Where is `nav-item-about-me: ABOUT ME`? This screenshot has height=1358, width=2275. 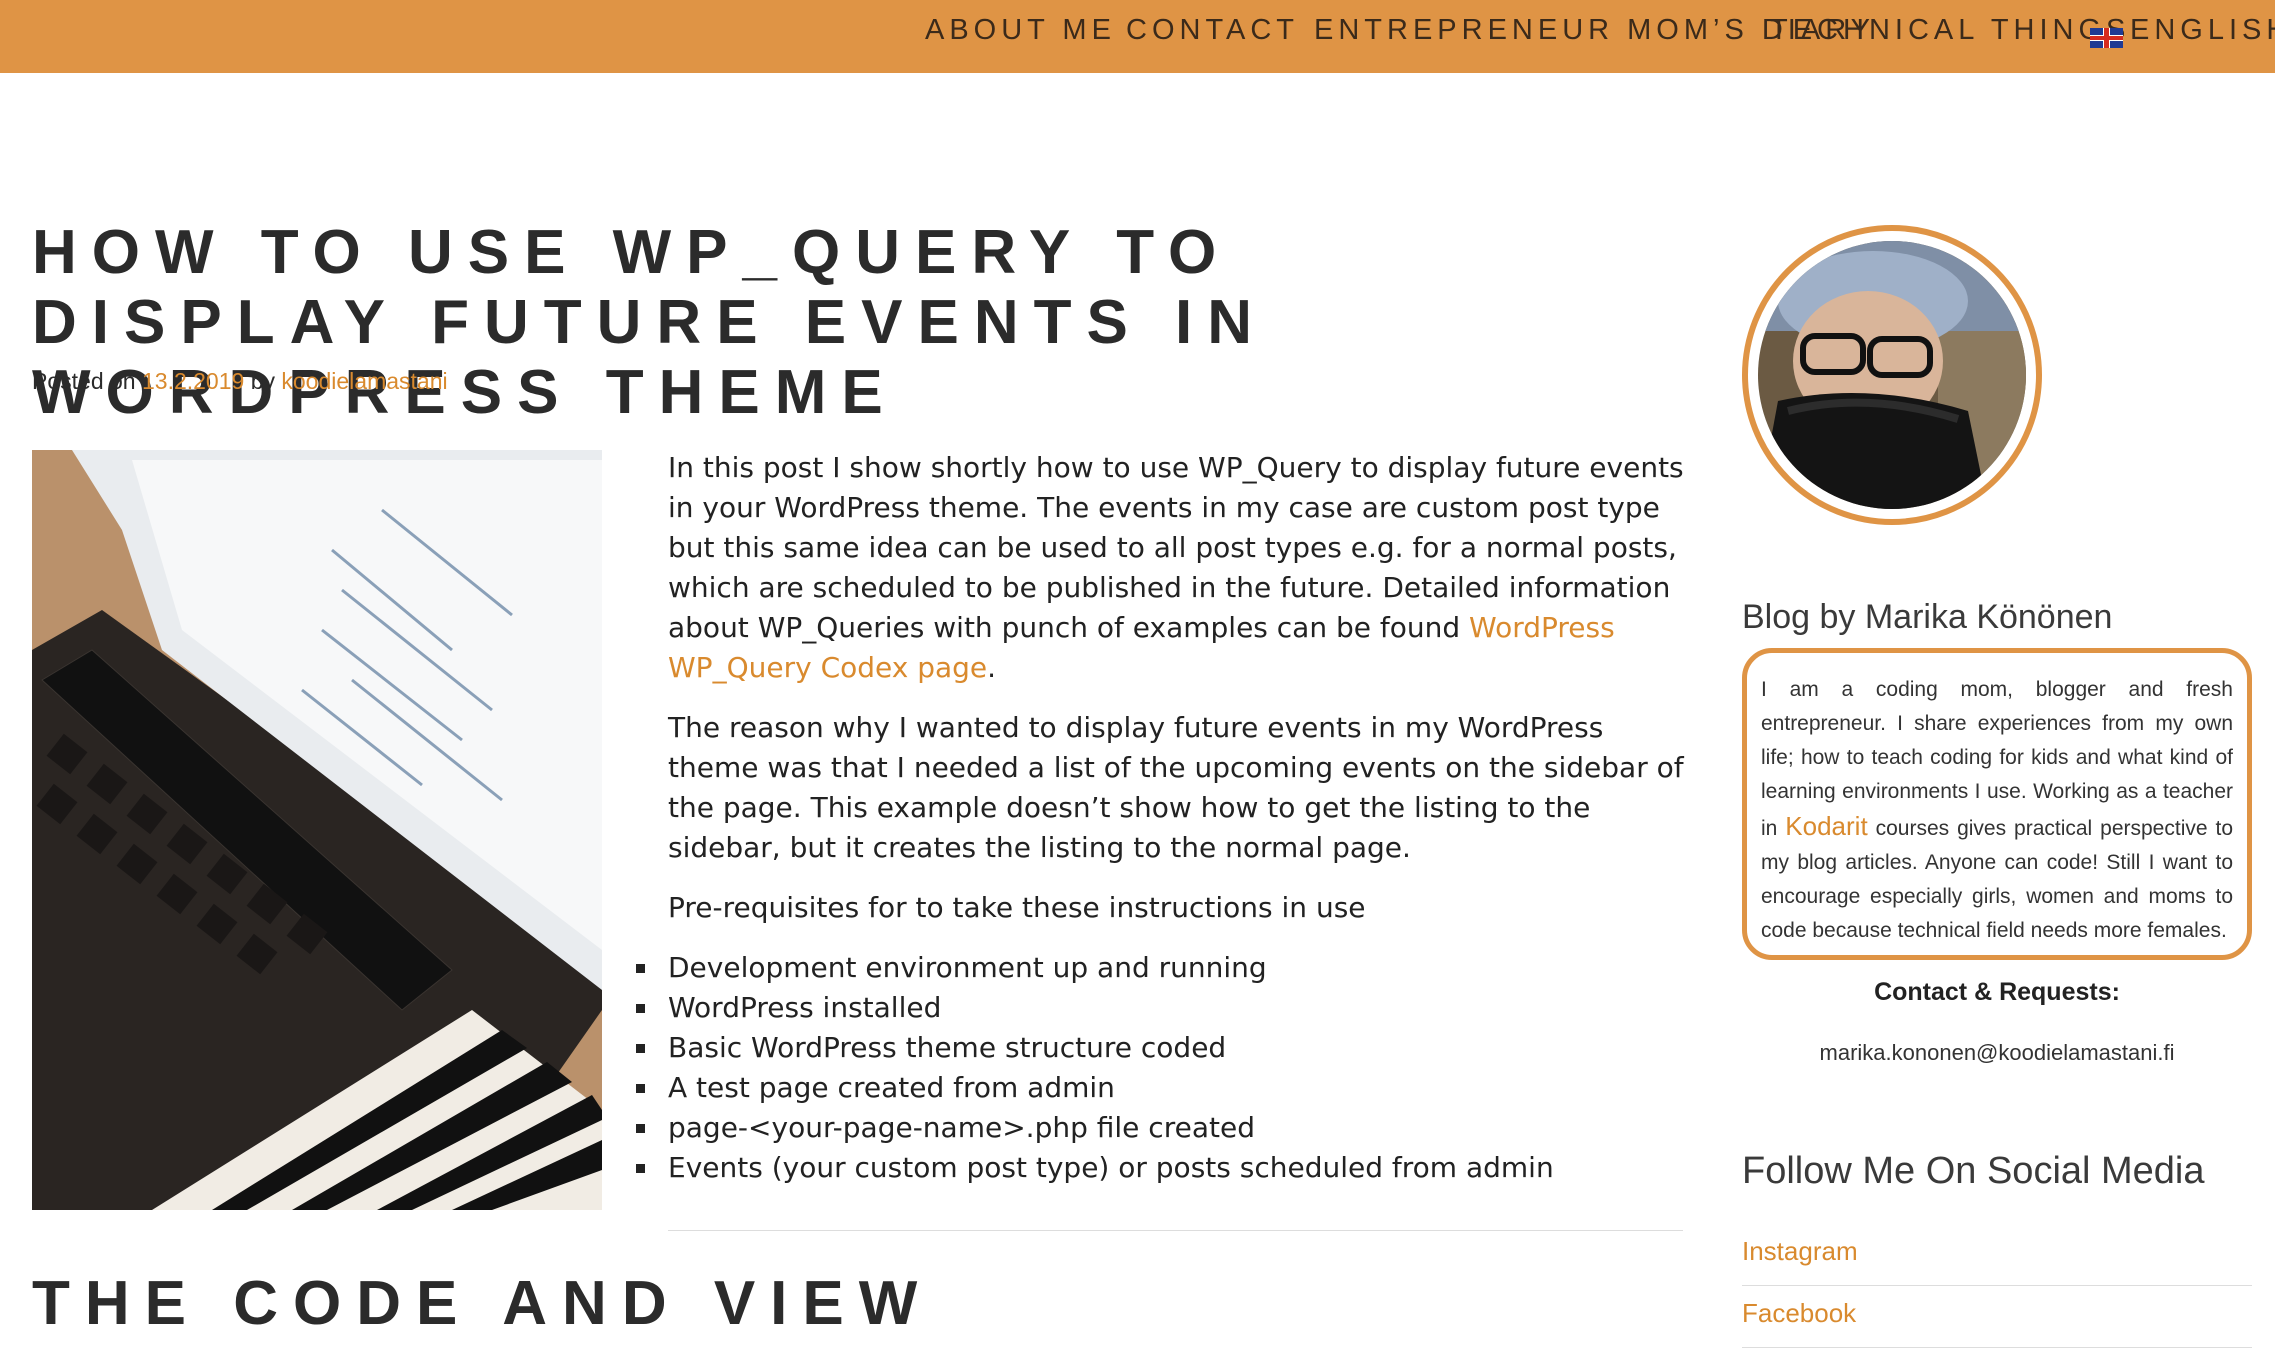
nav-item-about-me: ABOUT ME is located at coordinates (1020, 30).